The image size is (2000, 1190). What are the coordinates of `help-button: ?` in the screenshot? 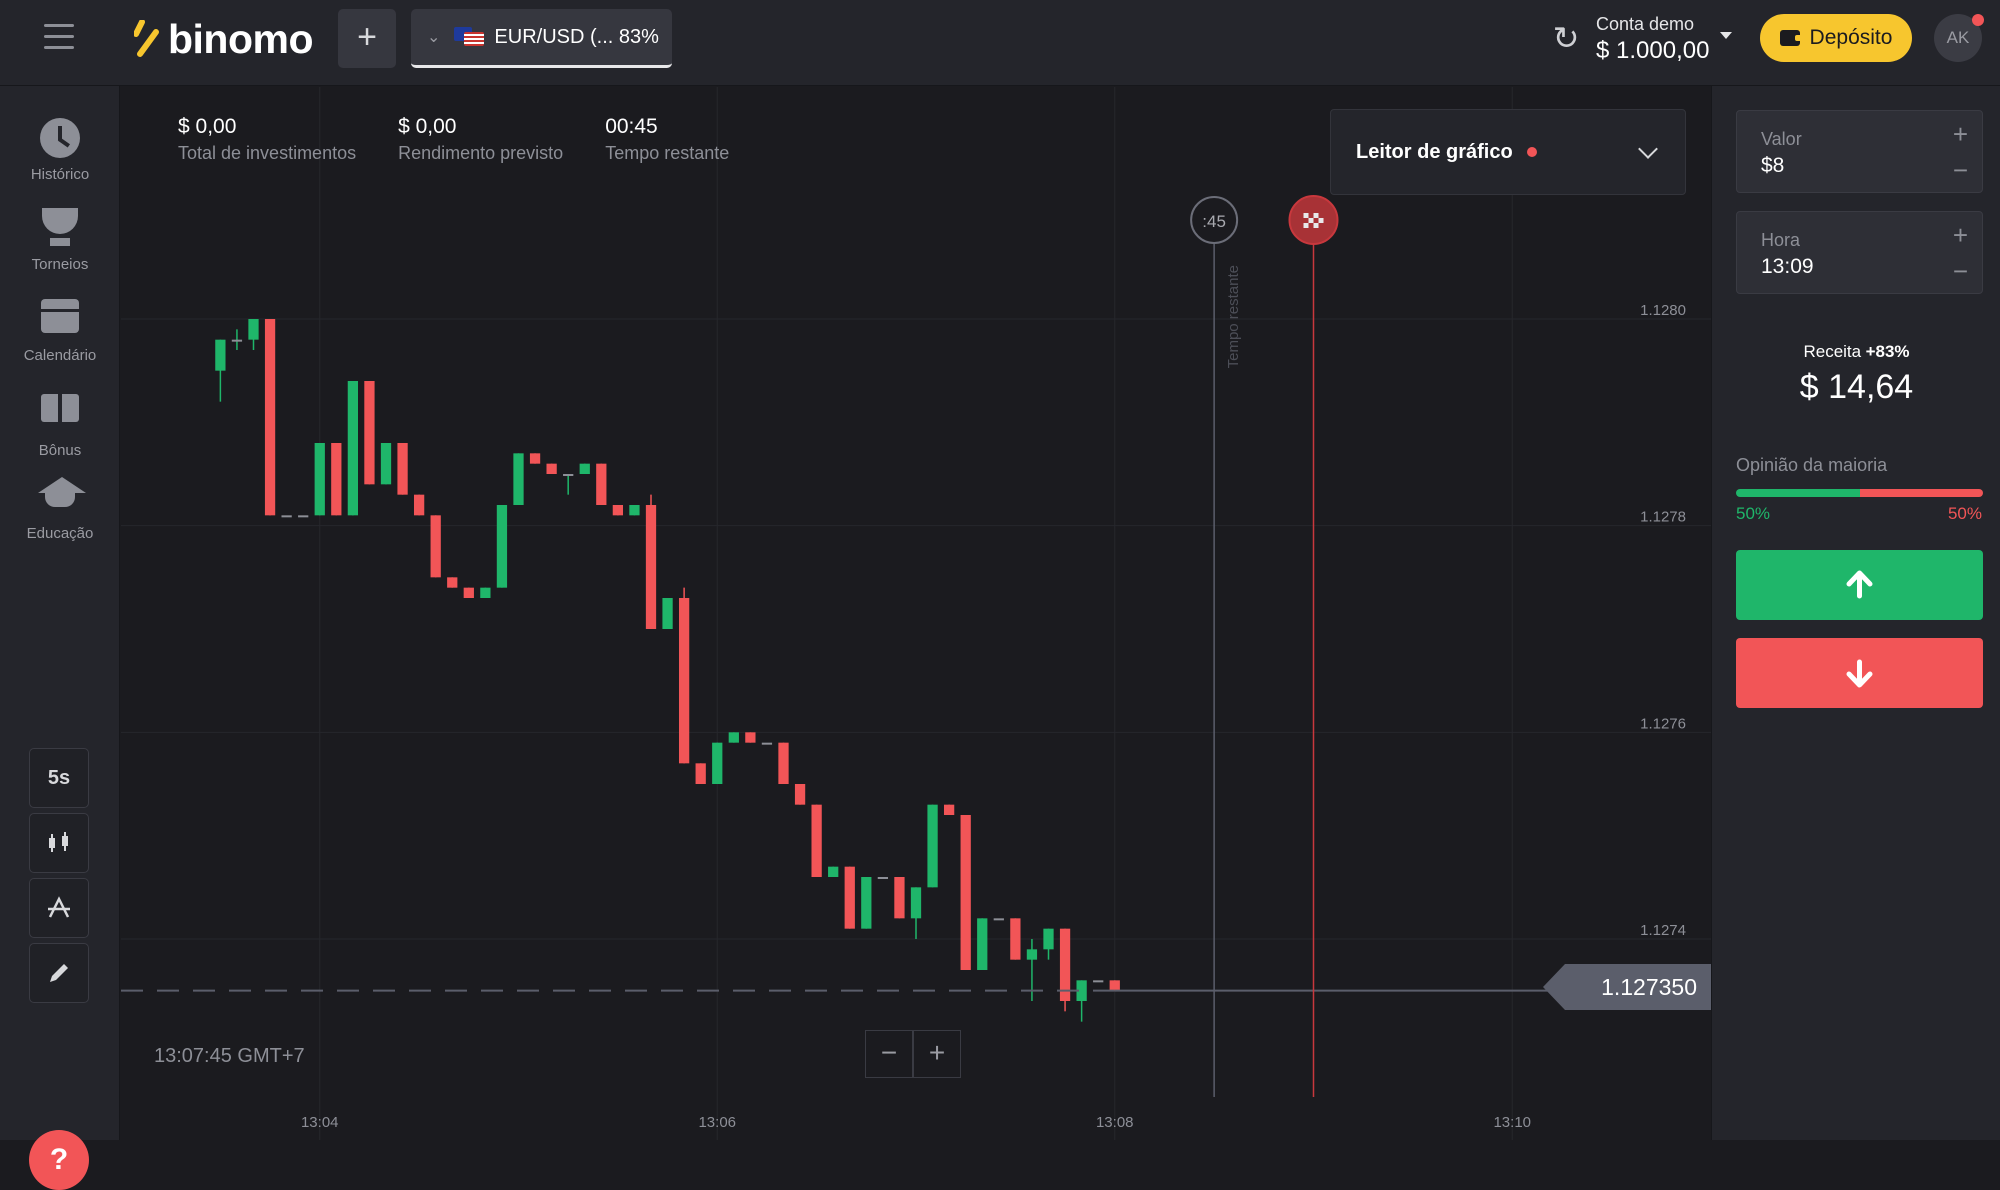 It's located at (59, 1160).